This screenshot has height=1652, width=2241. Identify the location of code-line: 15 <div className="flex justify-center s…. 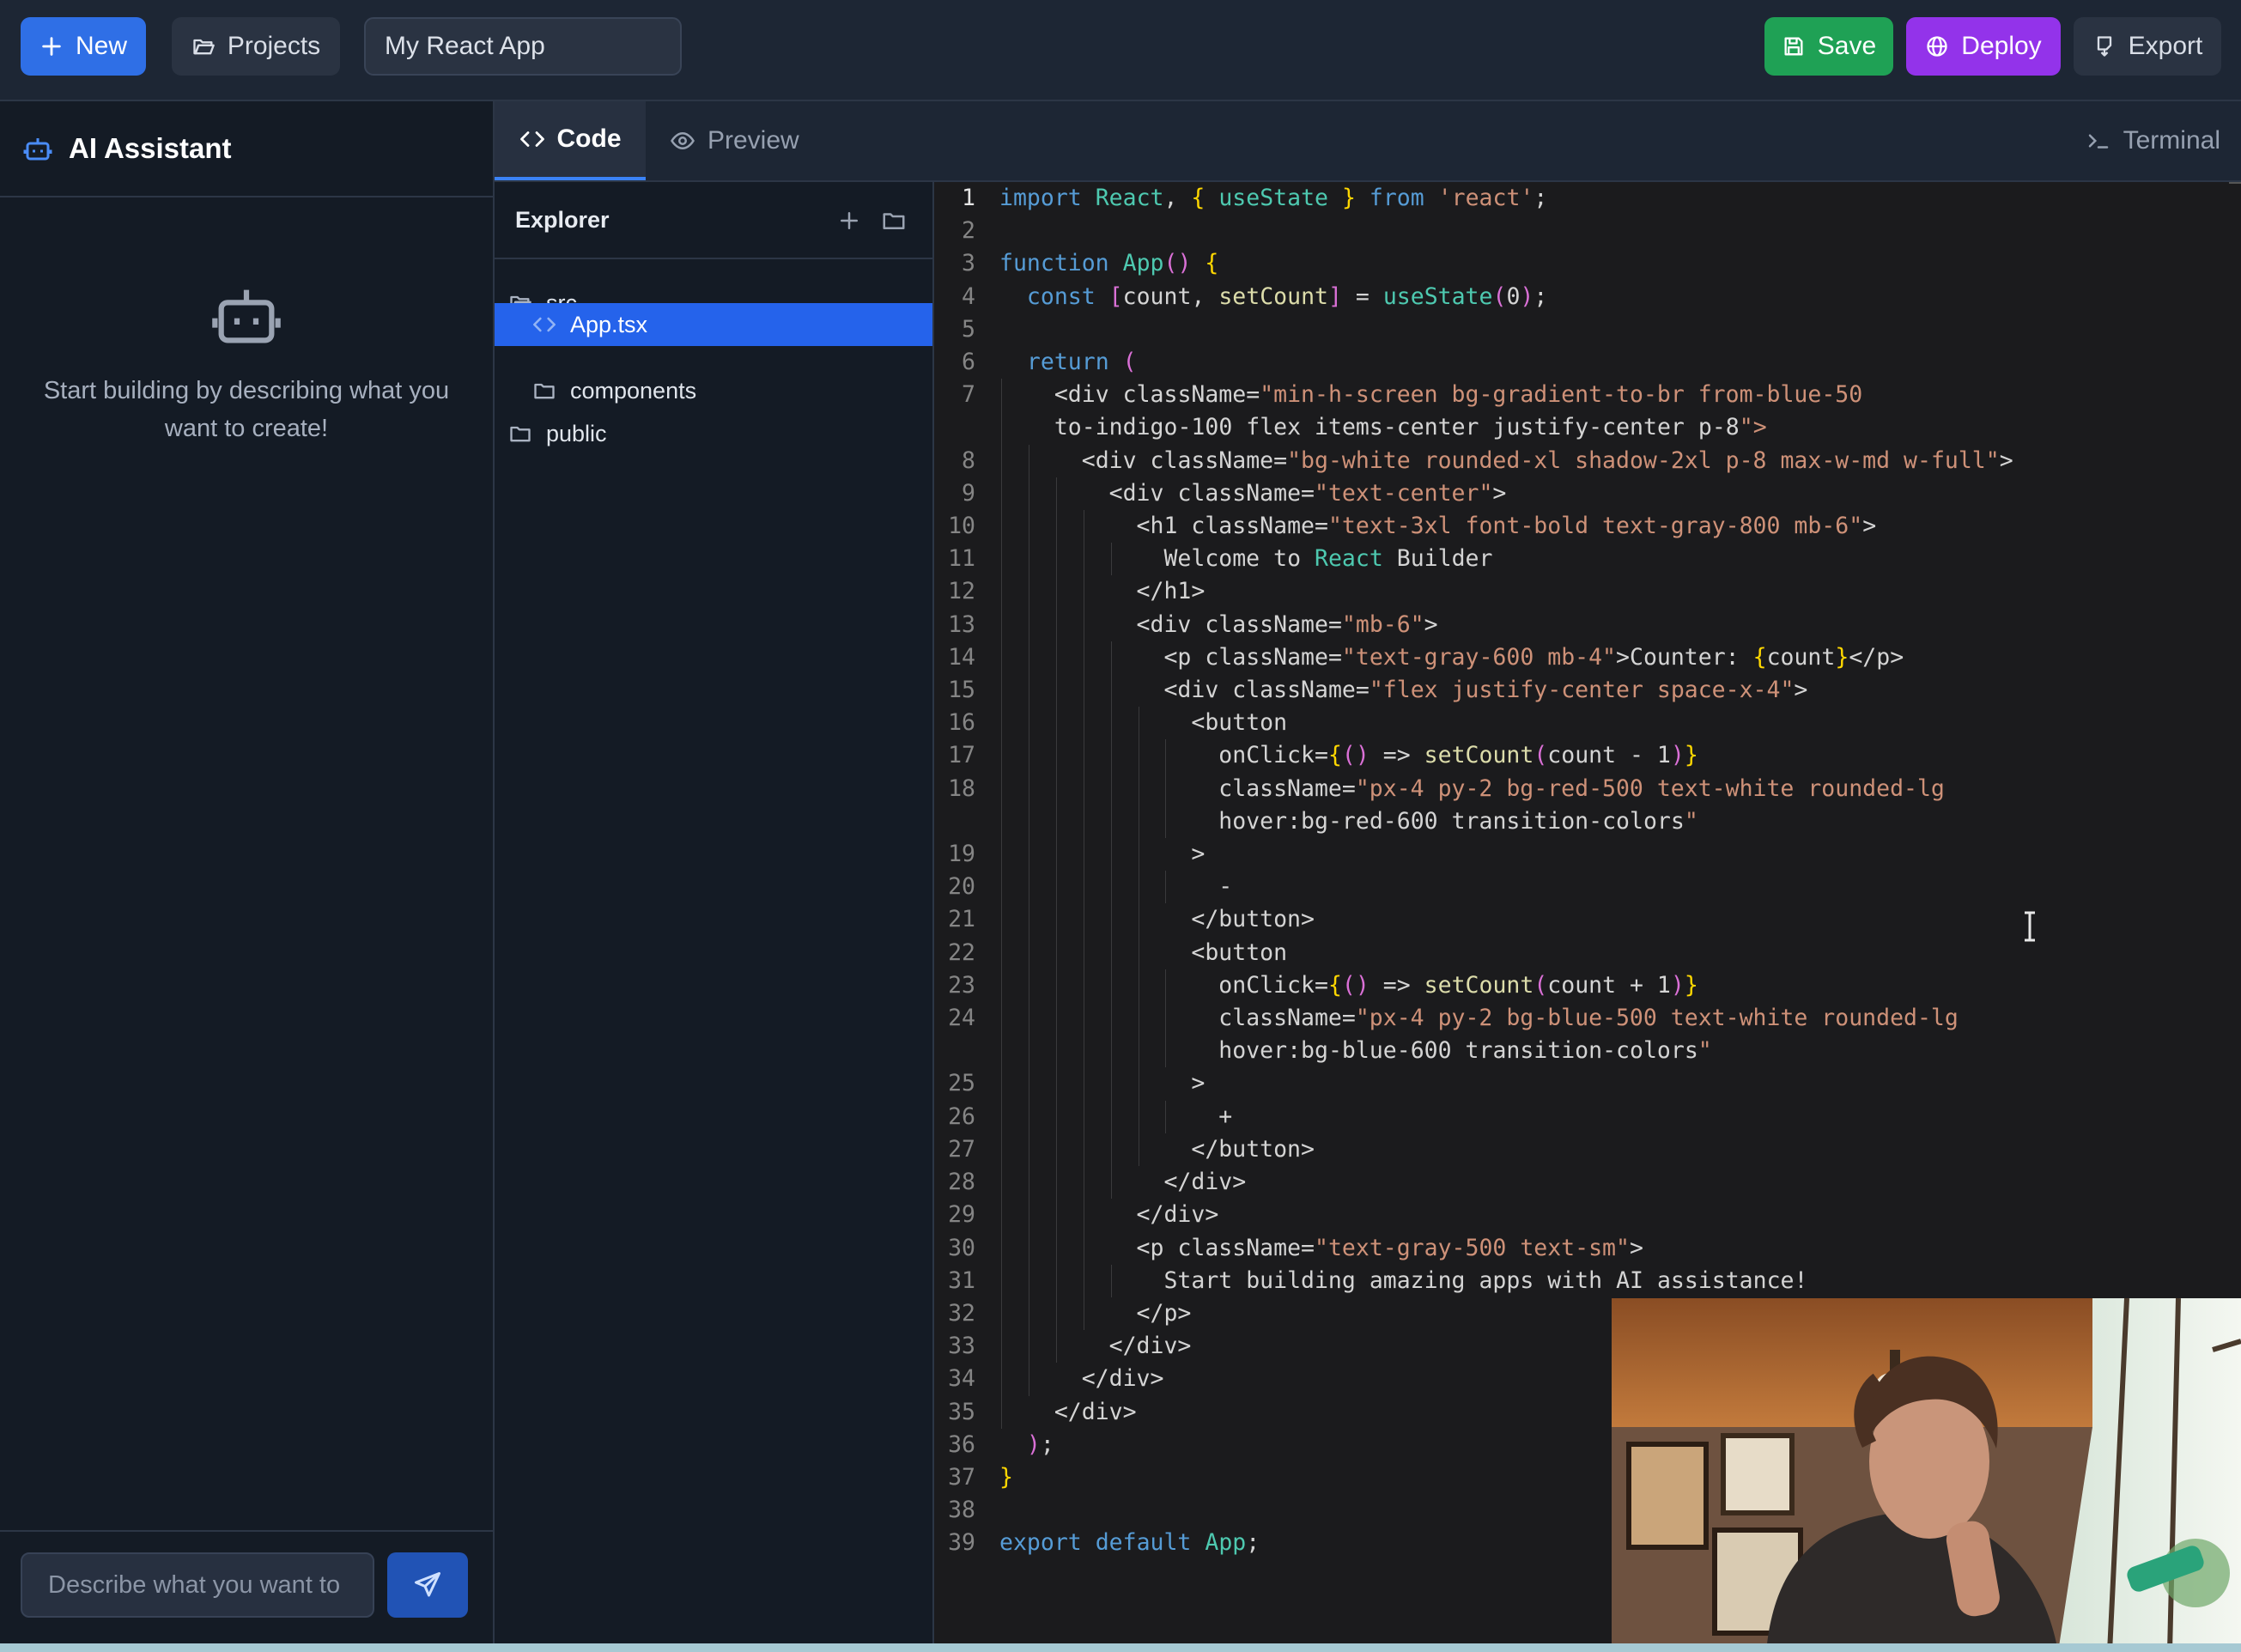
(1474, 691).